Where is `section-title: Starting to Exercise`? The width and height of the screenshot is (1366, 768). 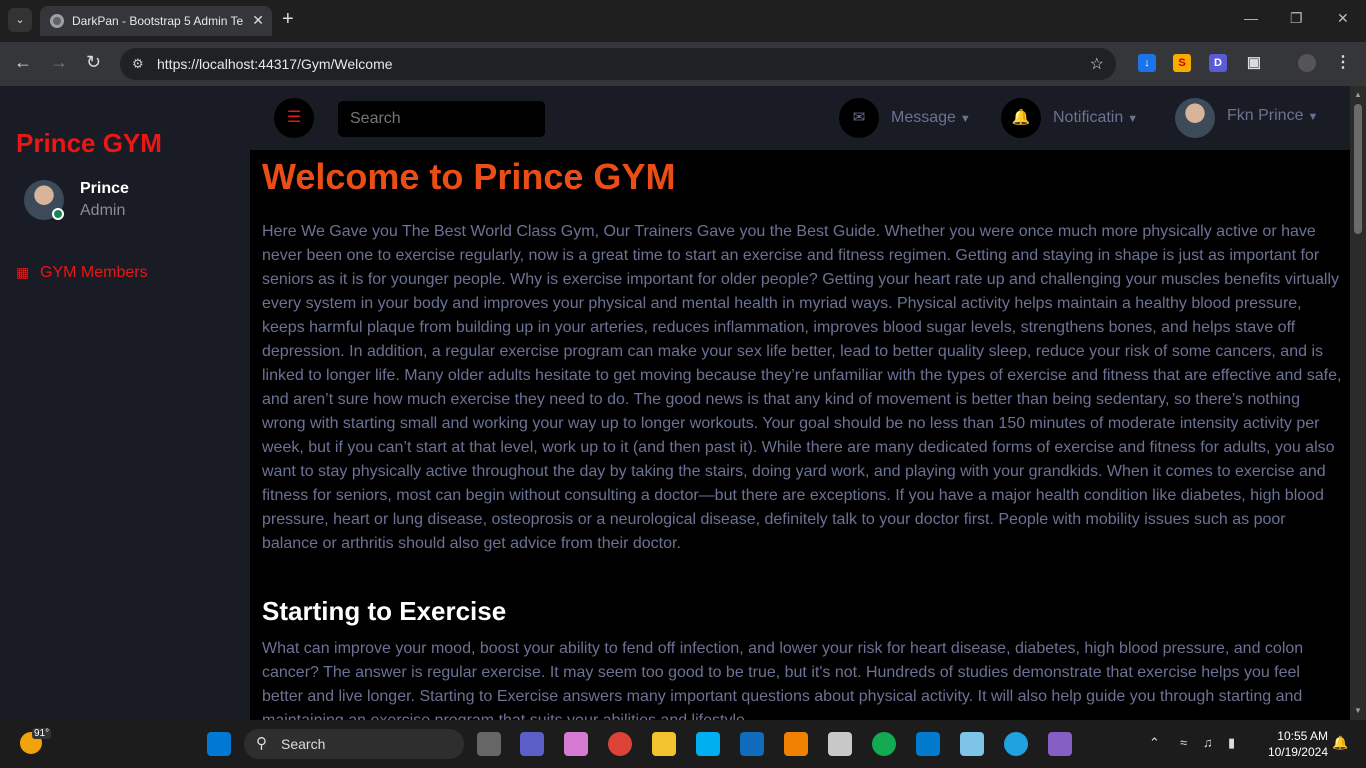 section-title: Starting to Exercise is located at coordinates (384, 611).